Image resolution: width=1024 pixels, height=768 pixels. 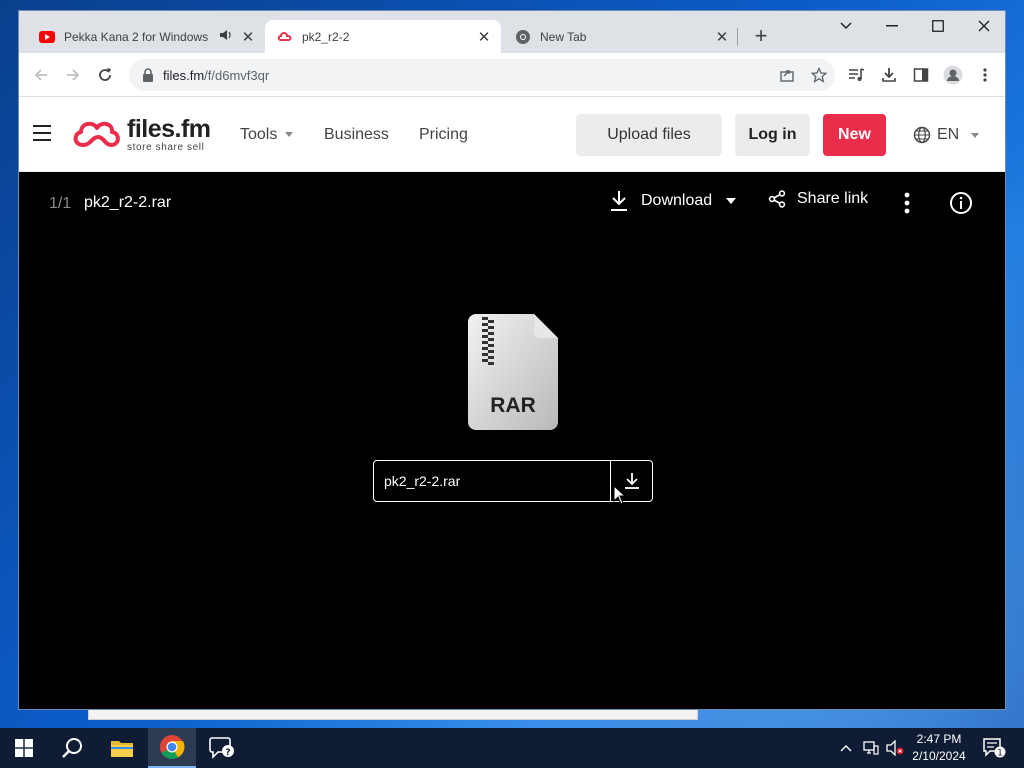 I want to click on help-chat-icon: ?, so click(x=221, y=748).